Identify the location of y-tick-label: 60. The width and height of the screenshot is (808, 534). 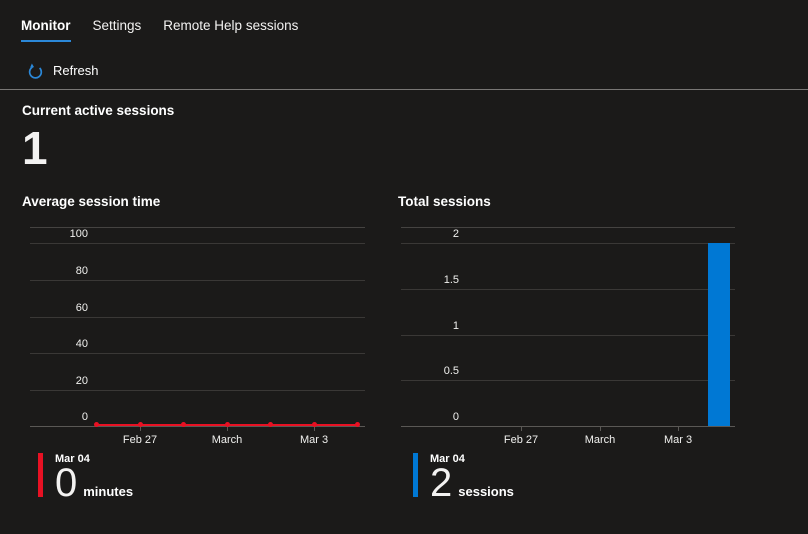
(81, 308).